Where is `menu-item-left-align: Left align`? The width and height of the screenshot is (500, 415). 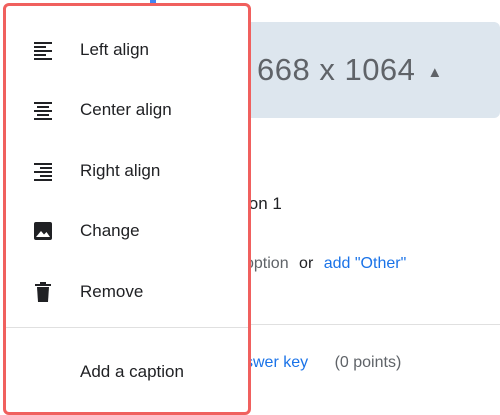
menu-item-left-align: Left align is located at coordinates (127, 50).